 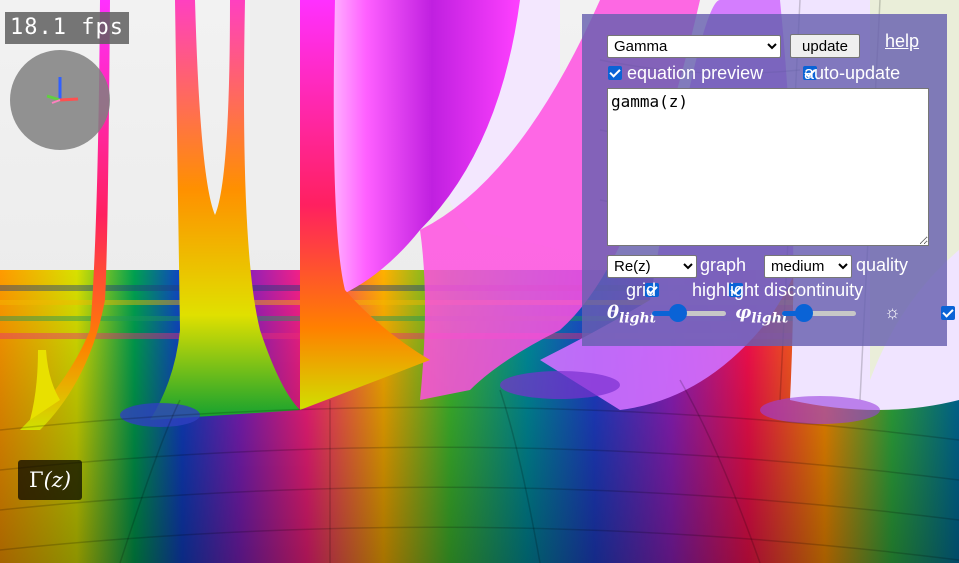 What do you see at coordinates (641, 290) in the screenshot?
I see `grid-label: grid` at bounding box center [641, 290].